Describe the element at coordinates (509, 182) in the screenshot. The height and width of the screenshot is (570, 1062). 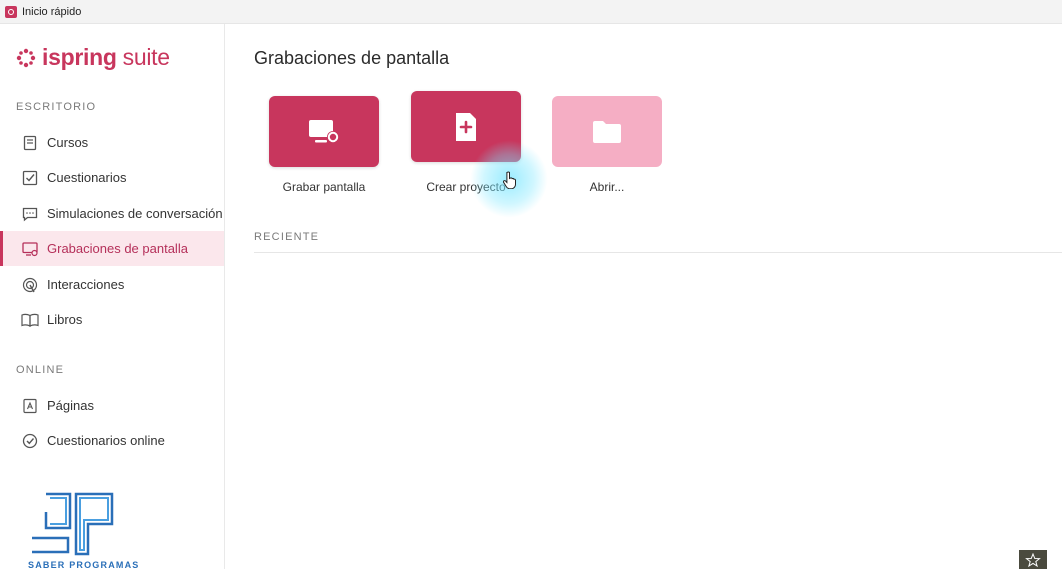
I see `hand-cursor-icon` at that location.